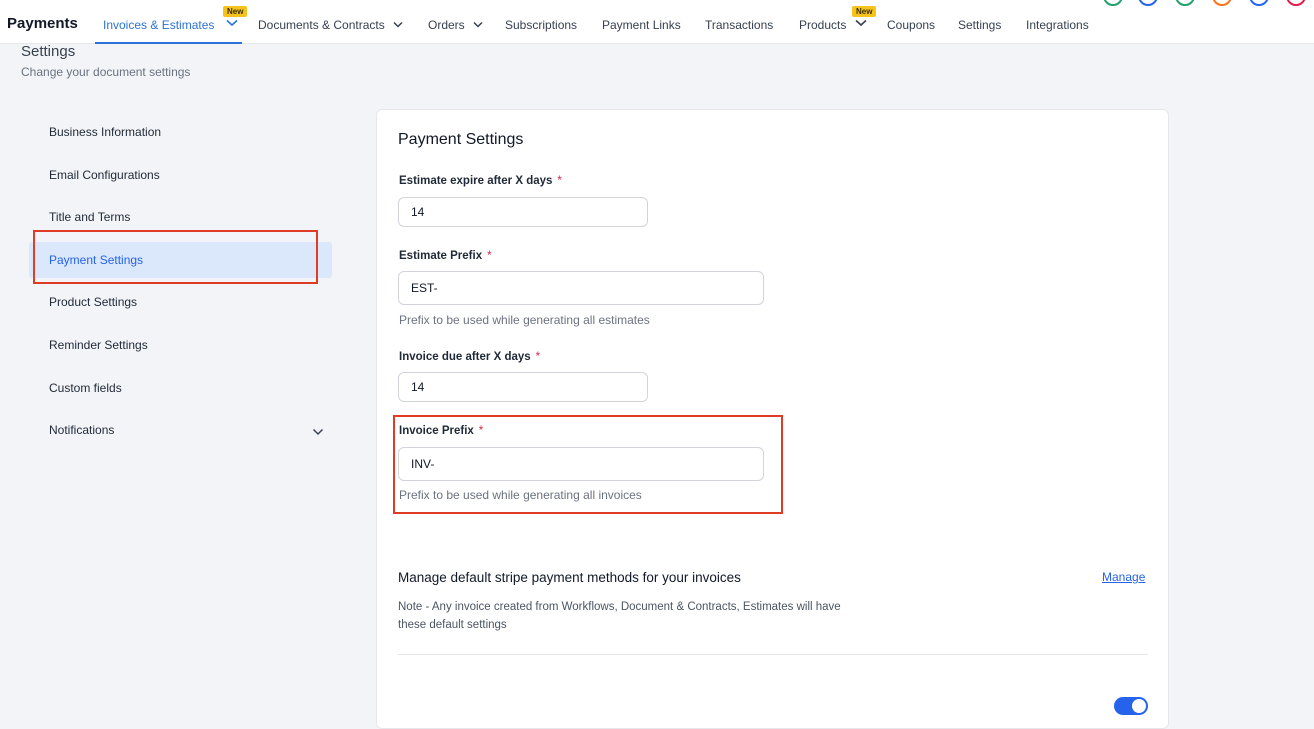  I want to click on estimate-prefix-input, so click(581, 288).